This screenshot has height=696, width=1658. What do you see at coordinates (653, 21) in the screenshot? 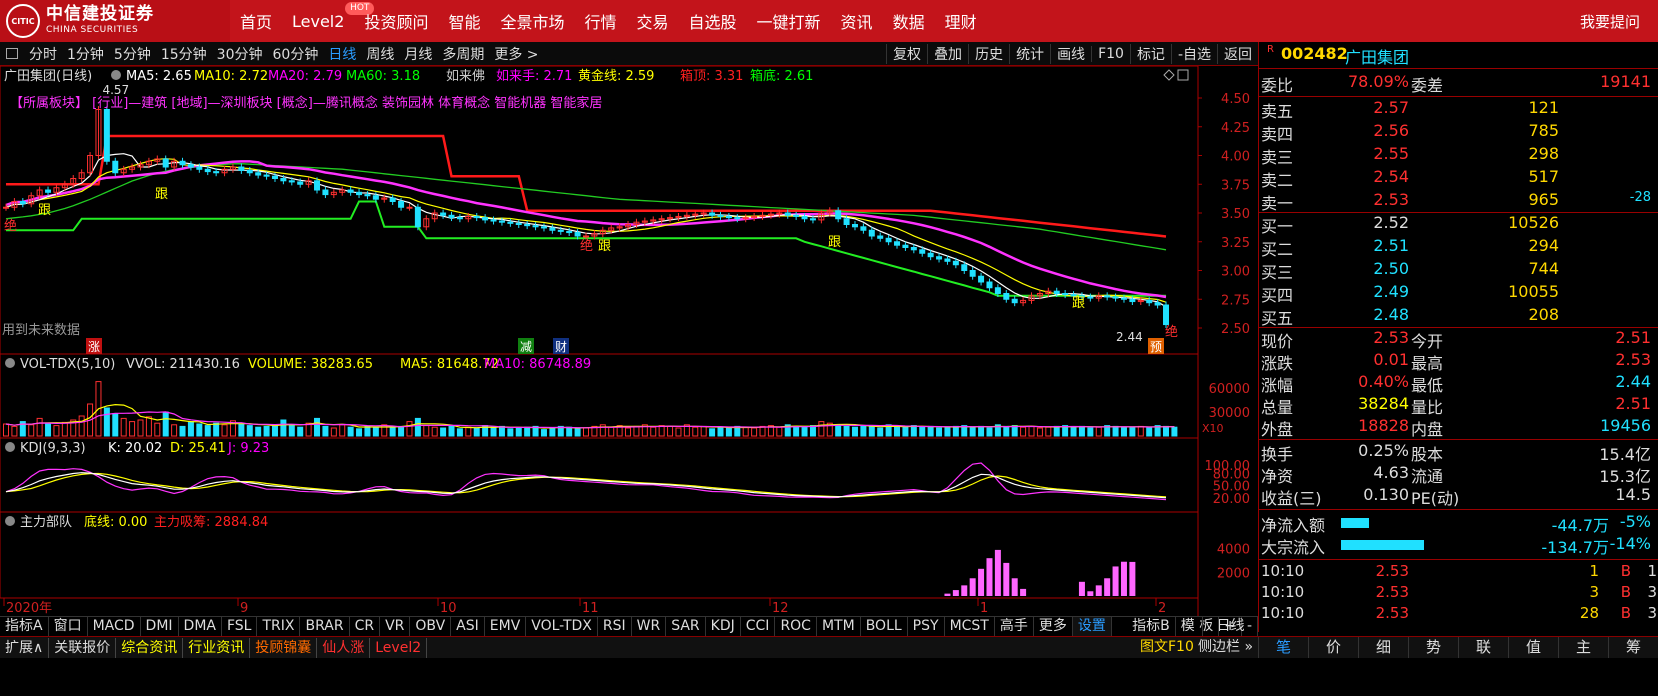
I see `nav-item-6: 交易` at bounding box center [653, 21].